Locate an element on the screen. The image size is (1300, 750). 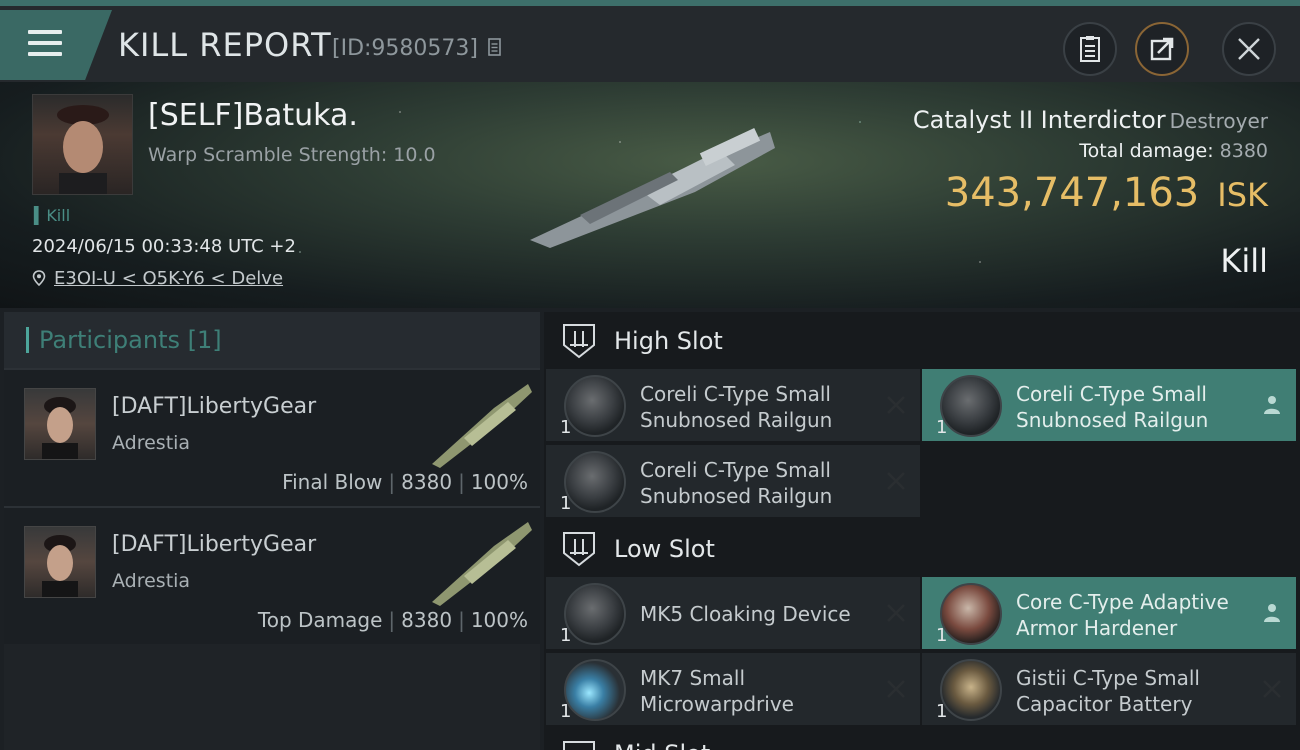
microwarpdrive-icon is located at coordinates (595, 690).